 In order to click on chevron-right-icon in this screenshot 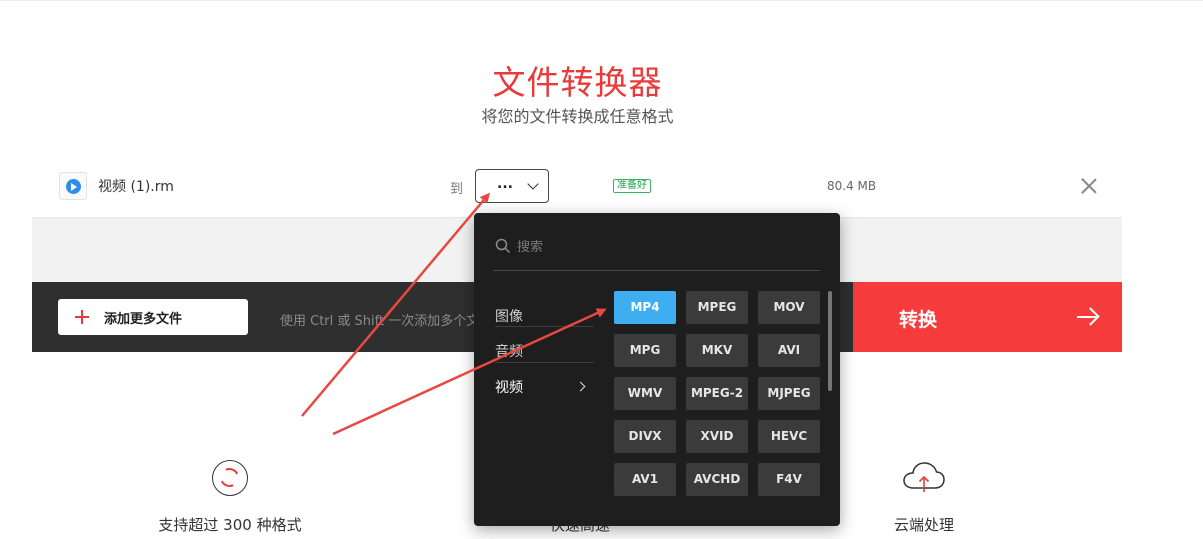, I will do `click(580, 386)`.